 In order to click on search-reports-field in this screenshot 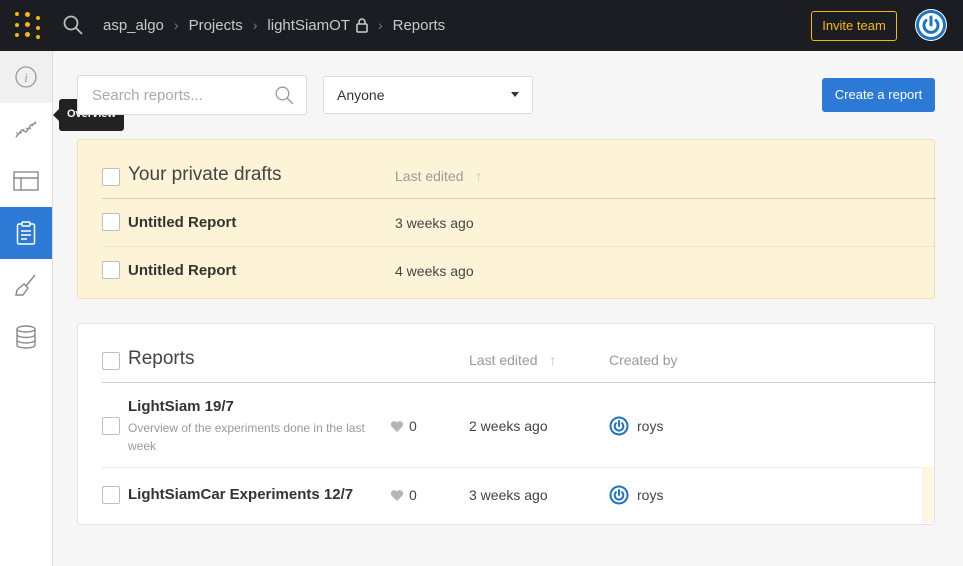, I will do `click(192, 95)`.